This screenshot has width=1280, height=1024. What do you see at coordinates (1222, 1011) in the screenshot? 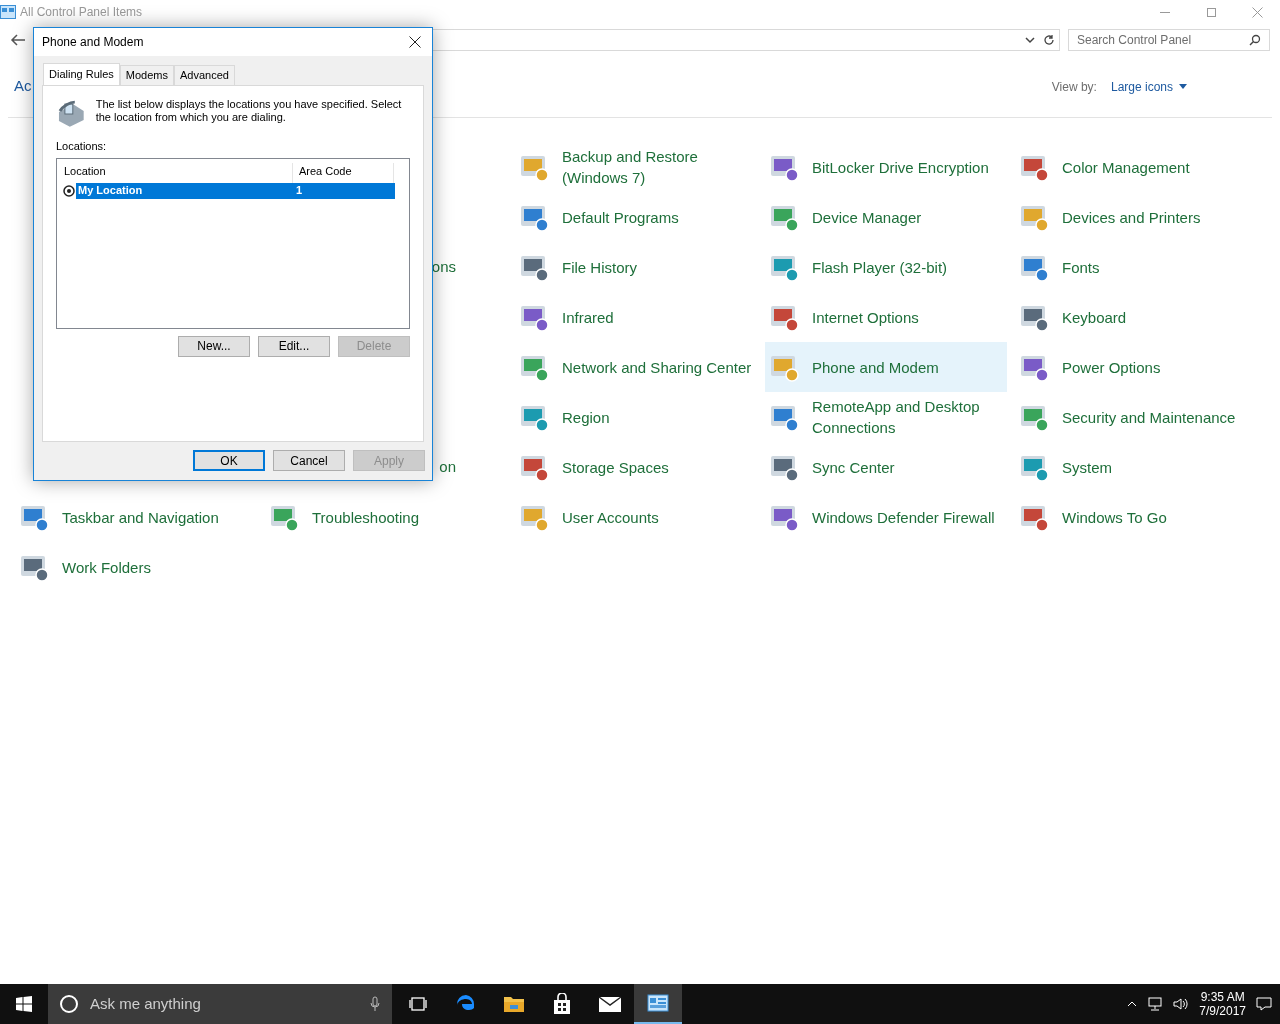
I see `clock-date: 7/9/2017` at bounding box center [1222, 1011].